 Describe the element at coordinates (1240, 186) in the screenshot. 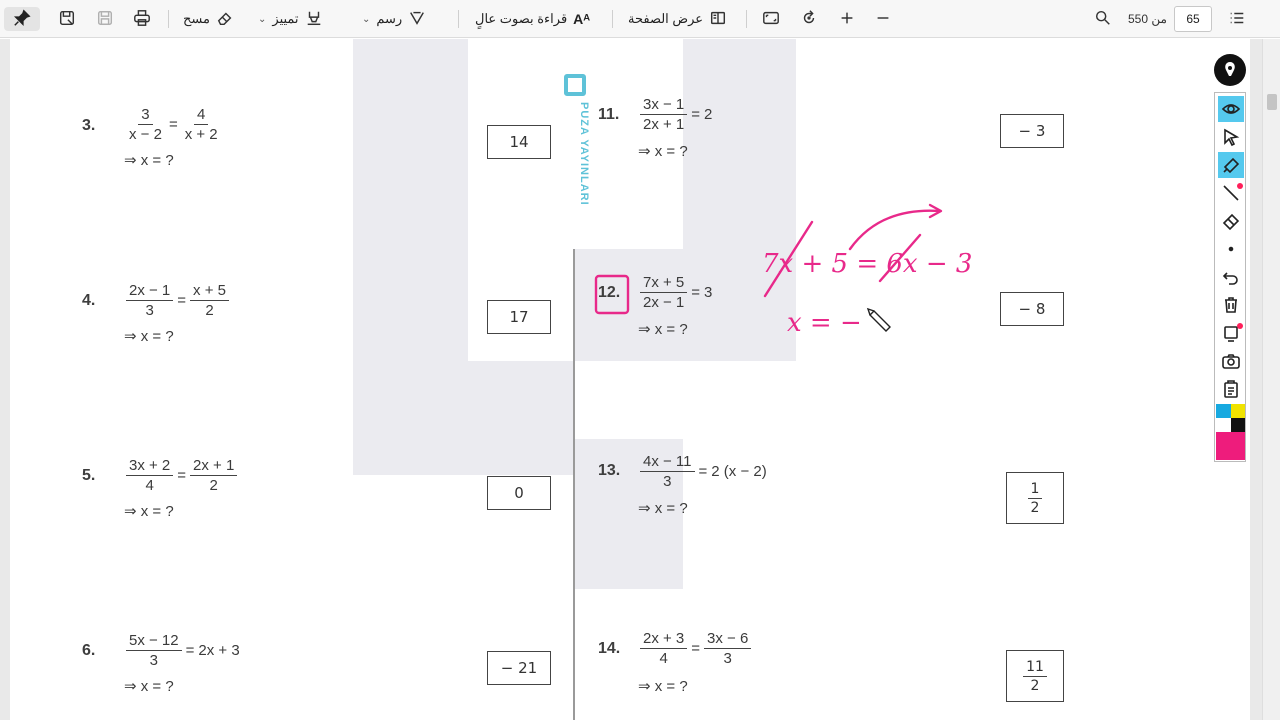

I see `pen-color-dot` at that location.